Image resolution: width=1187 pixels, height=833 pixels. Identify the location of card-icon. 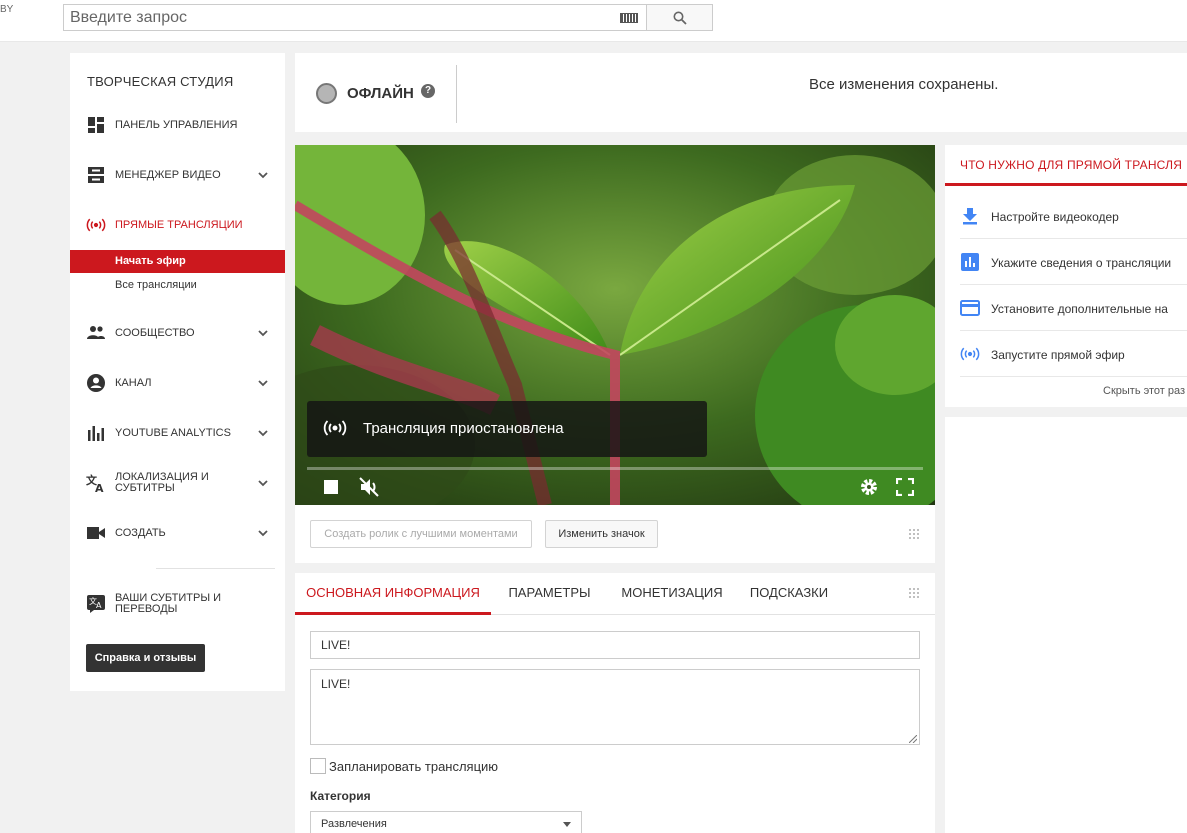
(970, 308).